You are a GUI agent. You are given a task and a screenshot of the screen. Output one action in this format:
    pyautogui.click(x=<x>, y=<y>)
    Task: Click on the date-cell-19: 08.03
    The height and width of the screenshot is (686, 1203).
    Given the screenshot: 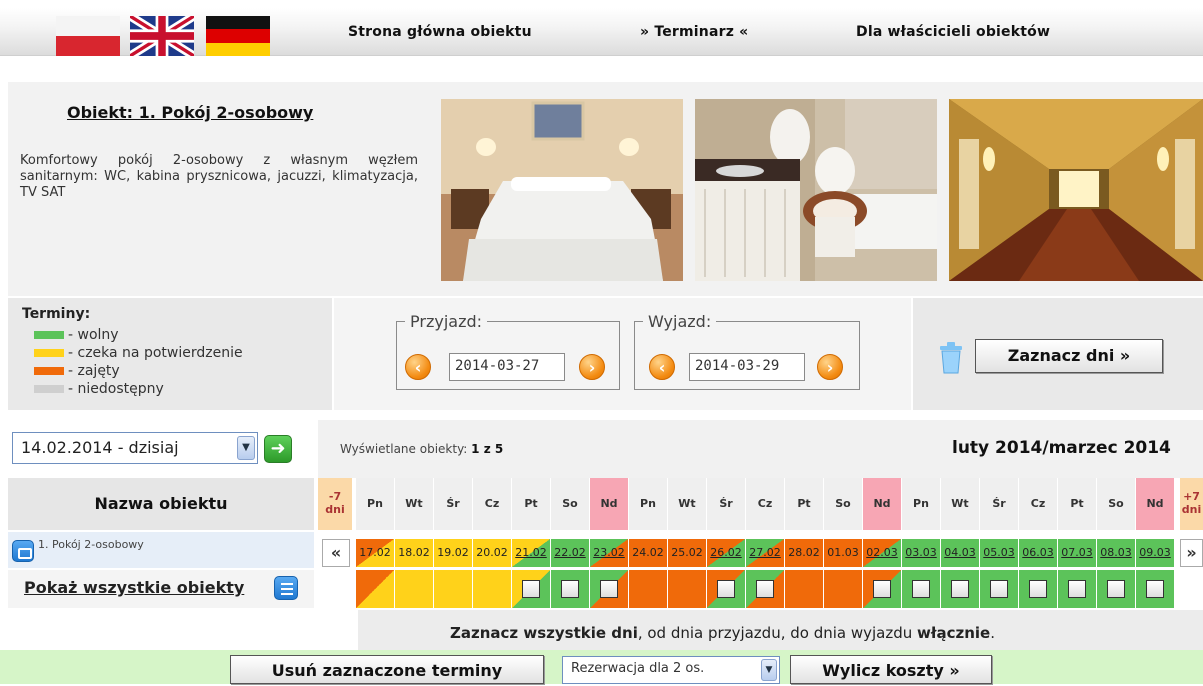 What is the action you would take?
    pyautogui.click(x=1116, y=553)
    